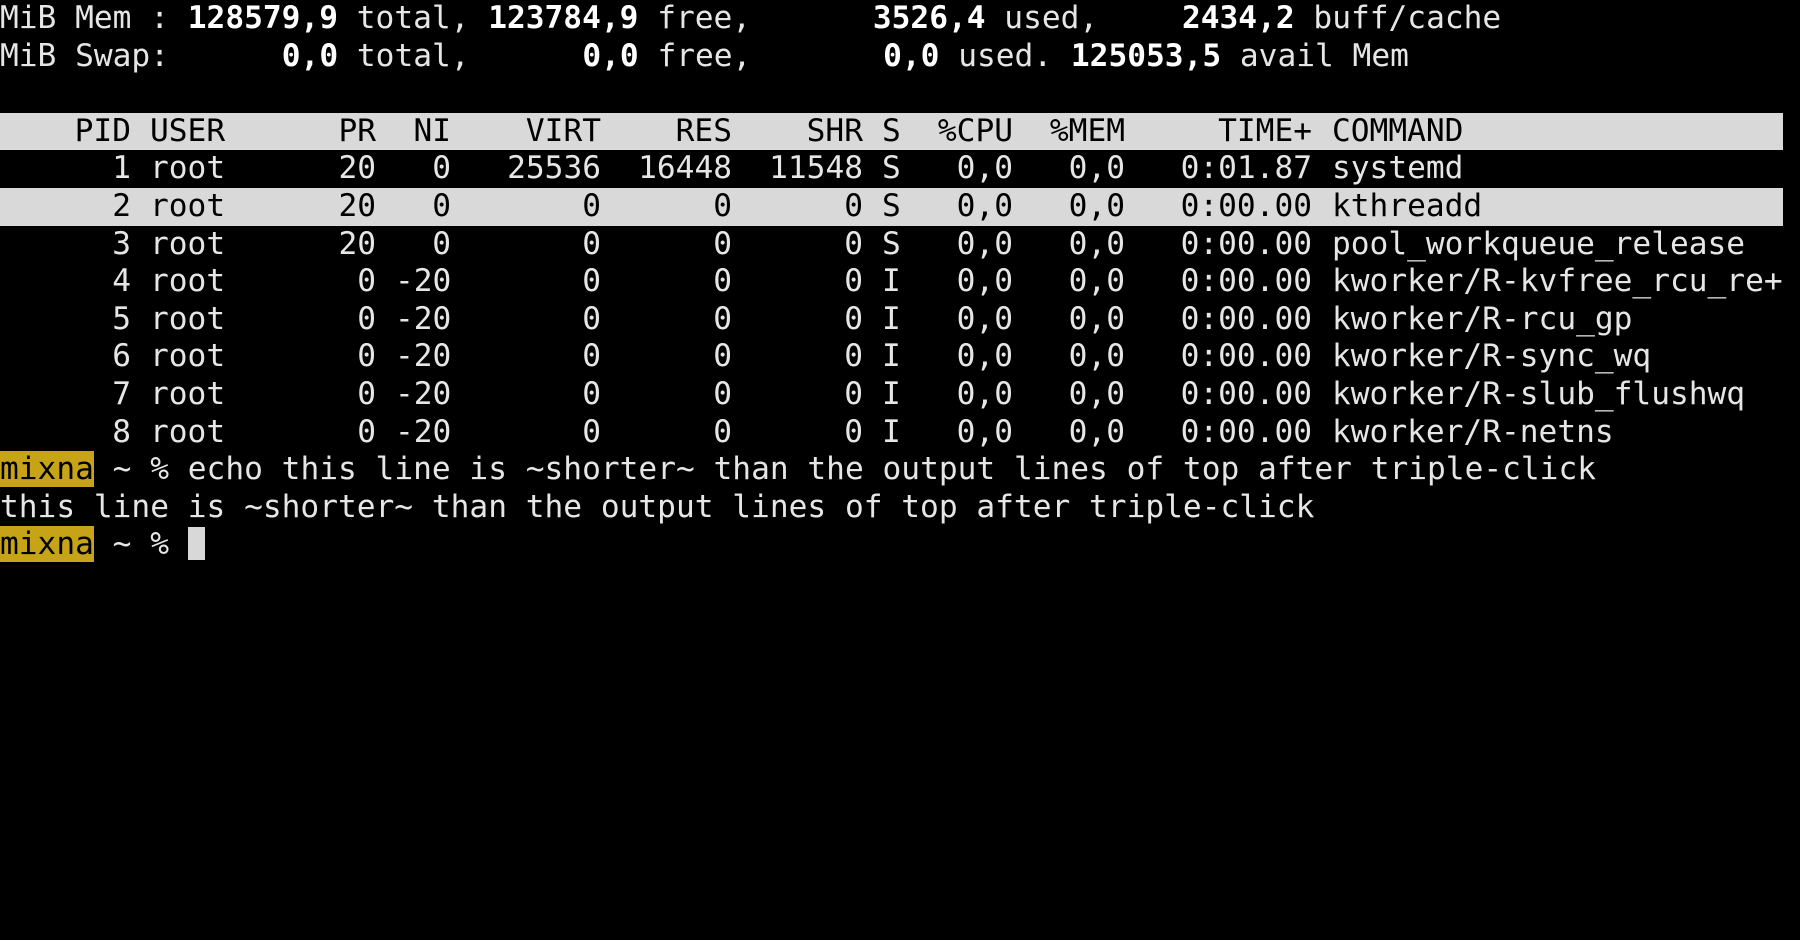 The width and height of the screenshot is (1800, 940). I want to click on cell-pr: 20, so click(357, 168).